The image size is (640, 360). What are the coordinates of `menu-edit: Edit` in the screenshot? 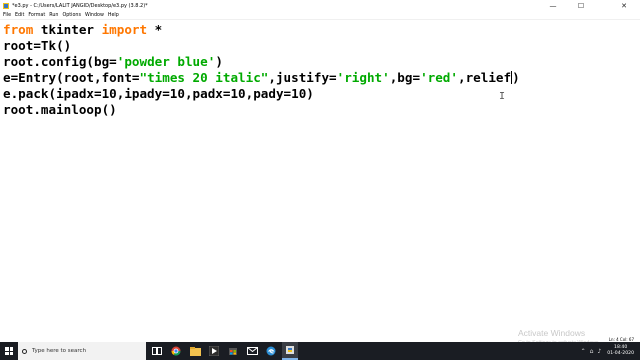 It's located at (19, 15).